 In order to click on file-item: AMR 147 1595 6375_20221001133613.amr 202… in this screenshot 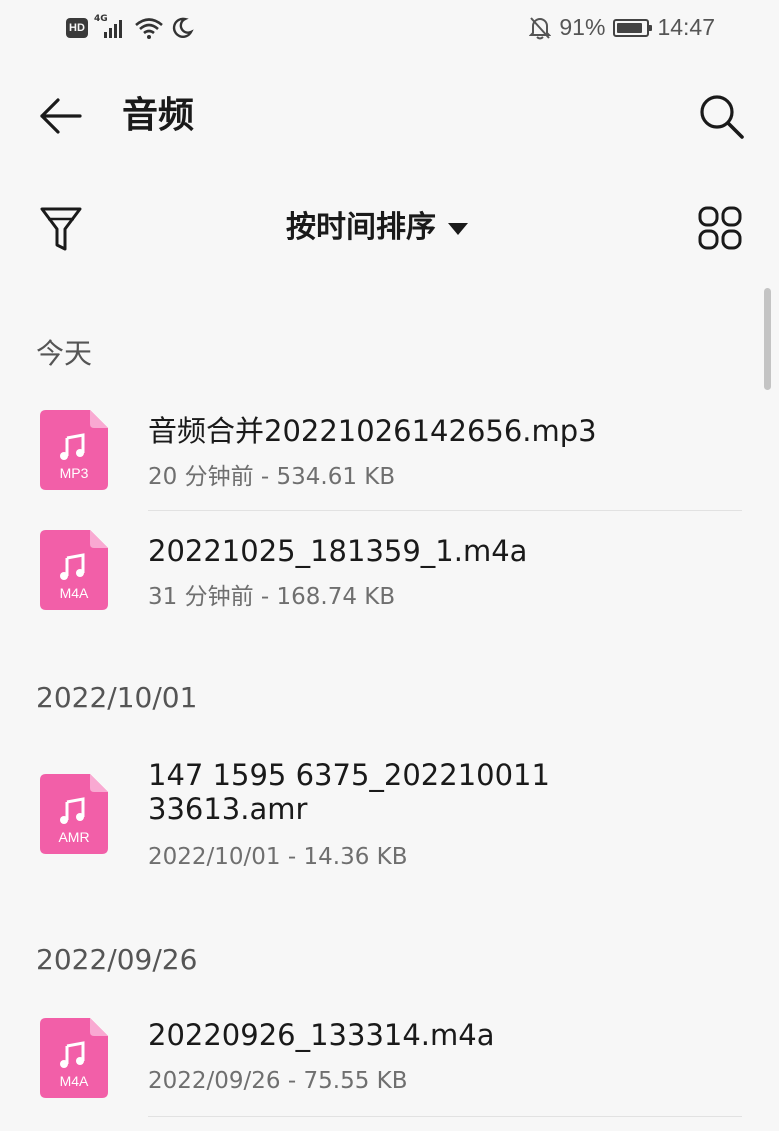, I will do `click(380, 820)`.